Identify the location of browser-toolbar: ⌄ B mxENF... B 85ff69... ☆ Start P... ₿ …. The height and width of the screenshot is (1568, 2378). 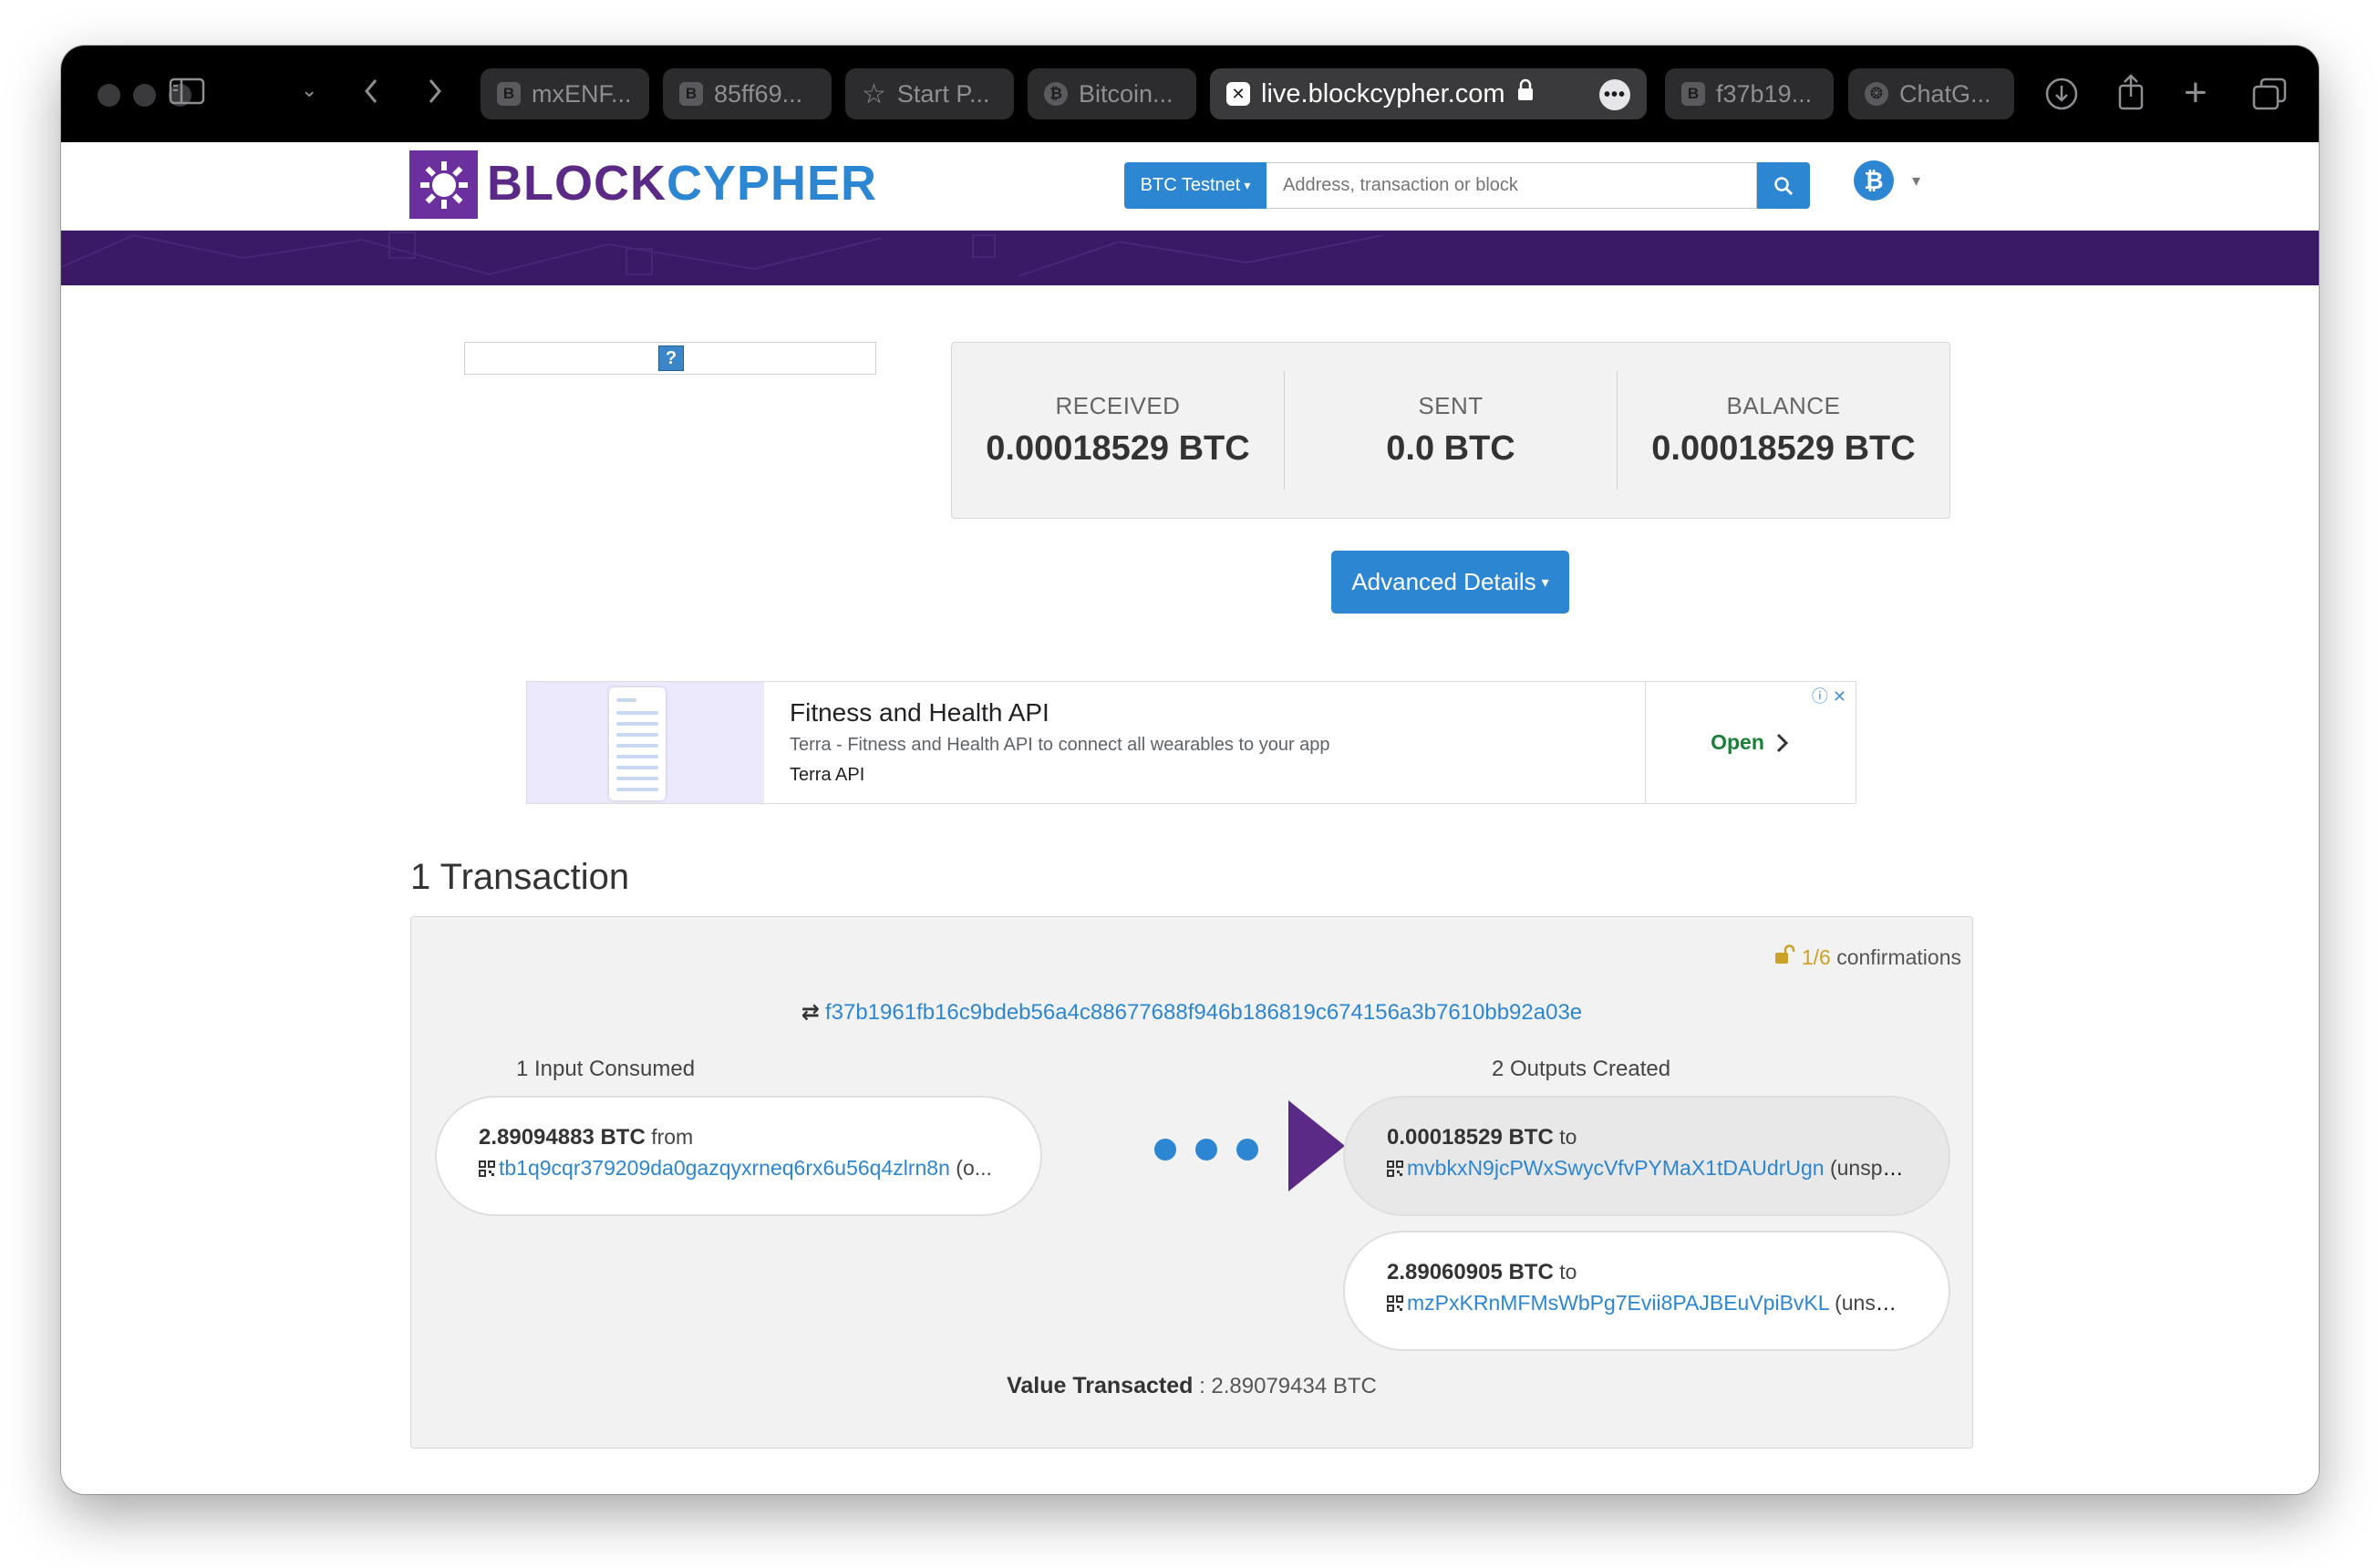
(1190, 94).